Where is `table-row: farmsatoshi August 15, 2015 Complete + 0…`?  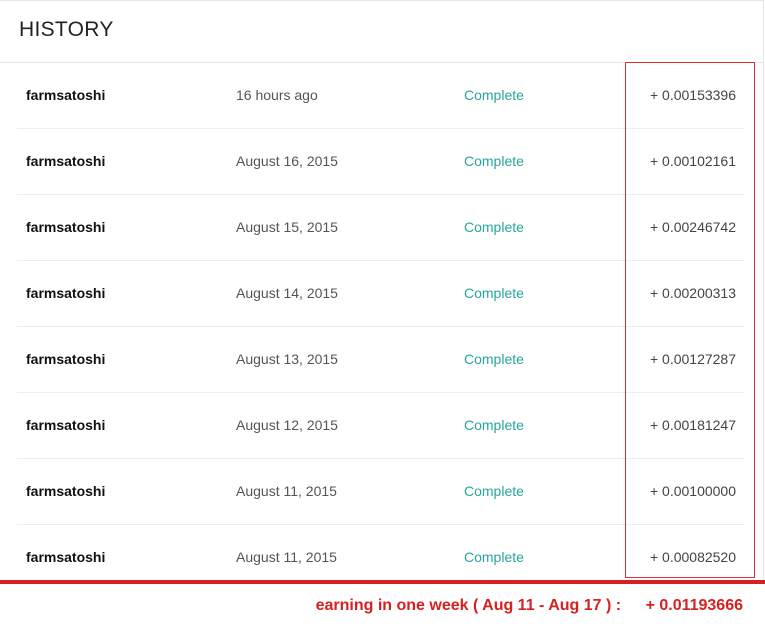 table-row: farmsatoshi August 15, 2015 Complete + 0… is located at coordinates (380, 228).